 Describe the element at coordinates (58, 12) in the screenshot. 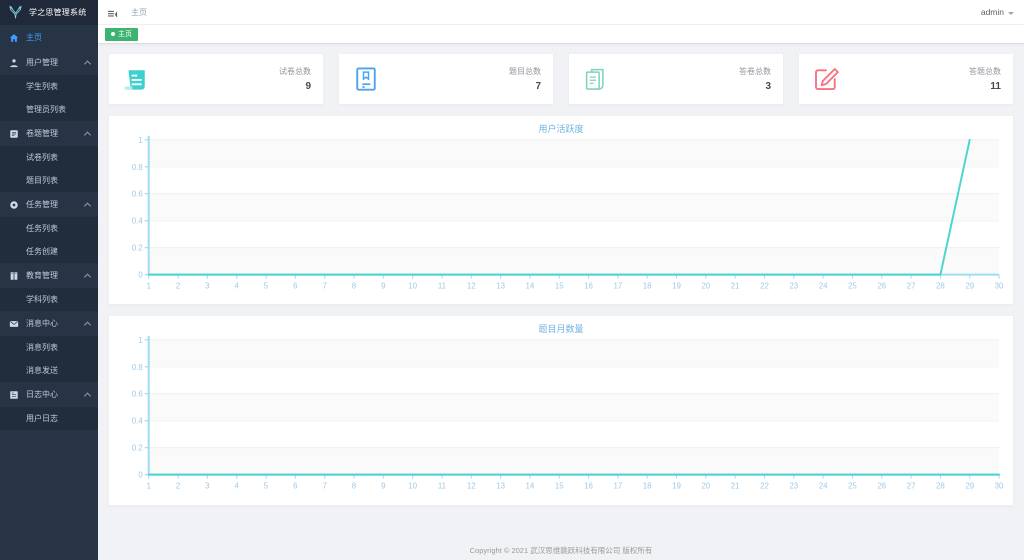

I see `sidebar-logo-text: 学之思管理系统` at that location.